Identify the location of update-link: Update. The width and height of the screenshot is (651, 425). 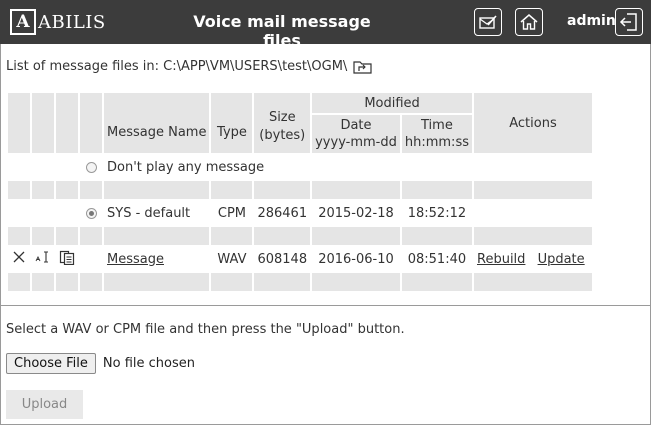
(561, 259).